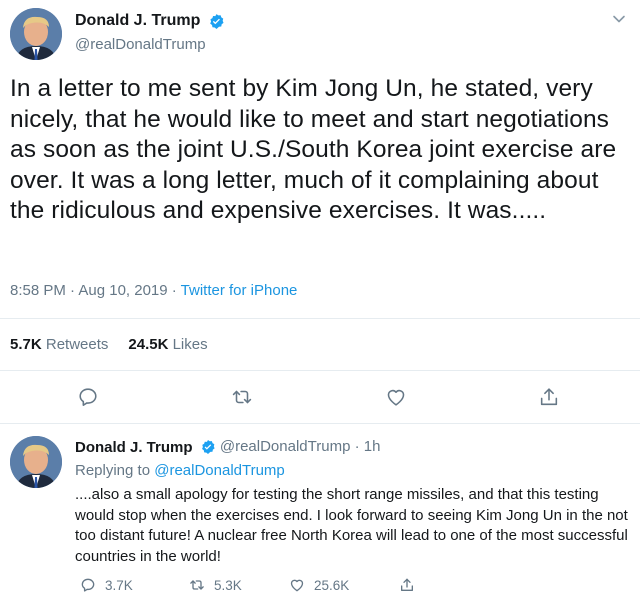  Describe the element at coordinates (115, 470) in the screenshot. I see `replying-label: Replying to` at that location.